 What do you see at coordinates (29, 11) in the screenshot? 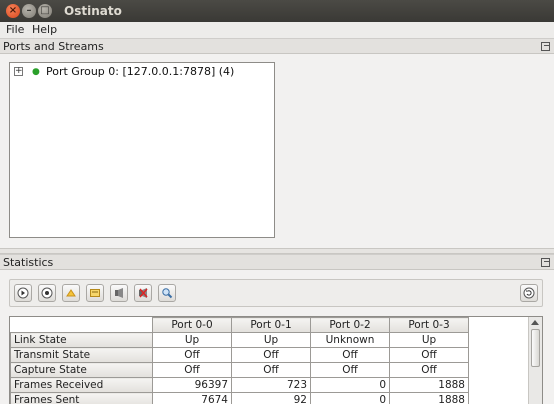
I see `minimize-icon: –` at bounding box center [29, 11].